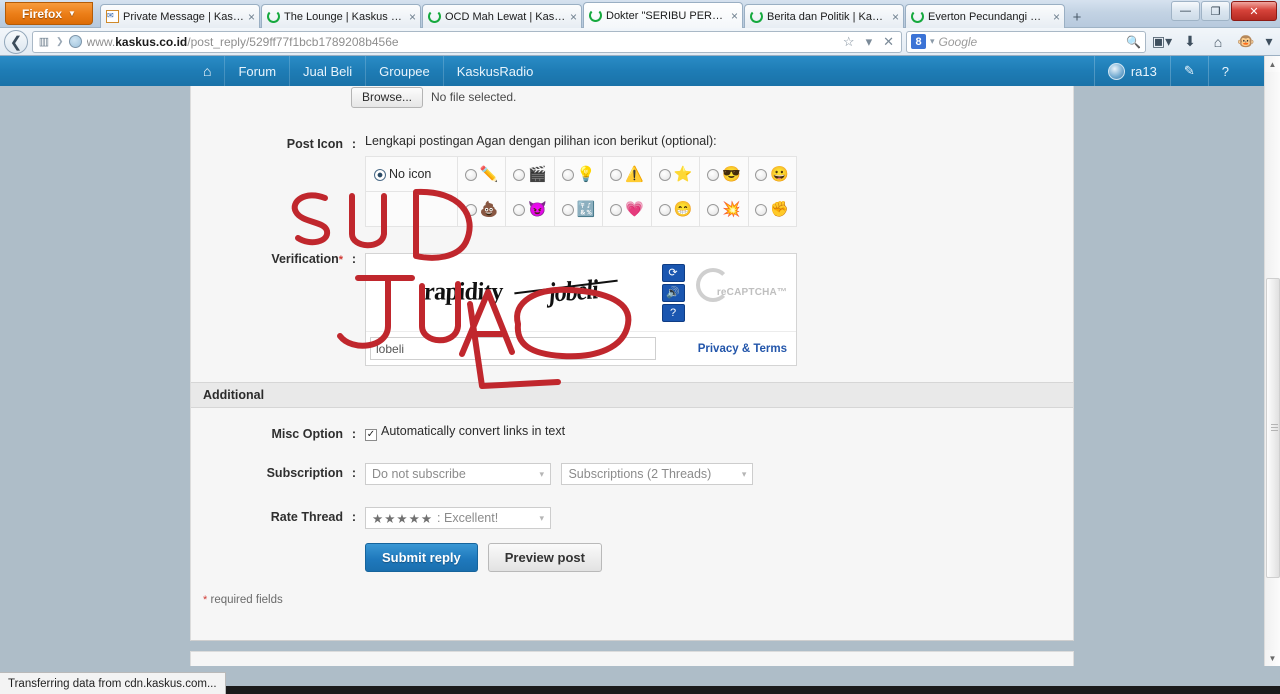 The image size is (1280, 694). What do you see at coordinates (663, 15) in the screenshot?
I see `browser-tab: Dokter "SERIBU PERAK" d...×` at bounding box center [663, 15].